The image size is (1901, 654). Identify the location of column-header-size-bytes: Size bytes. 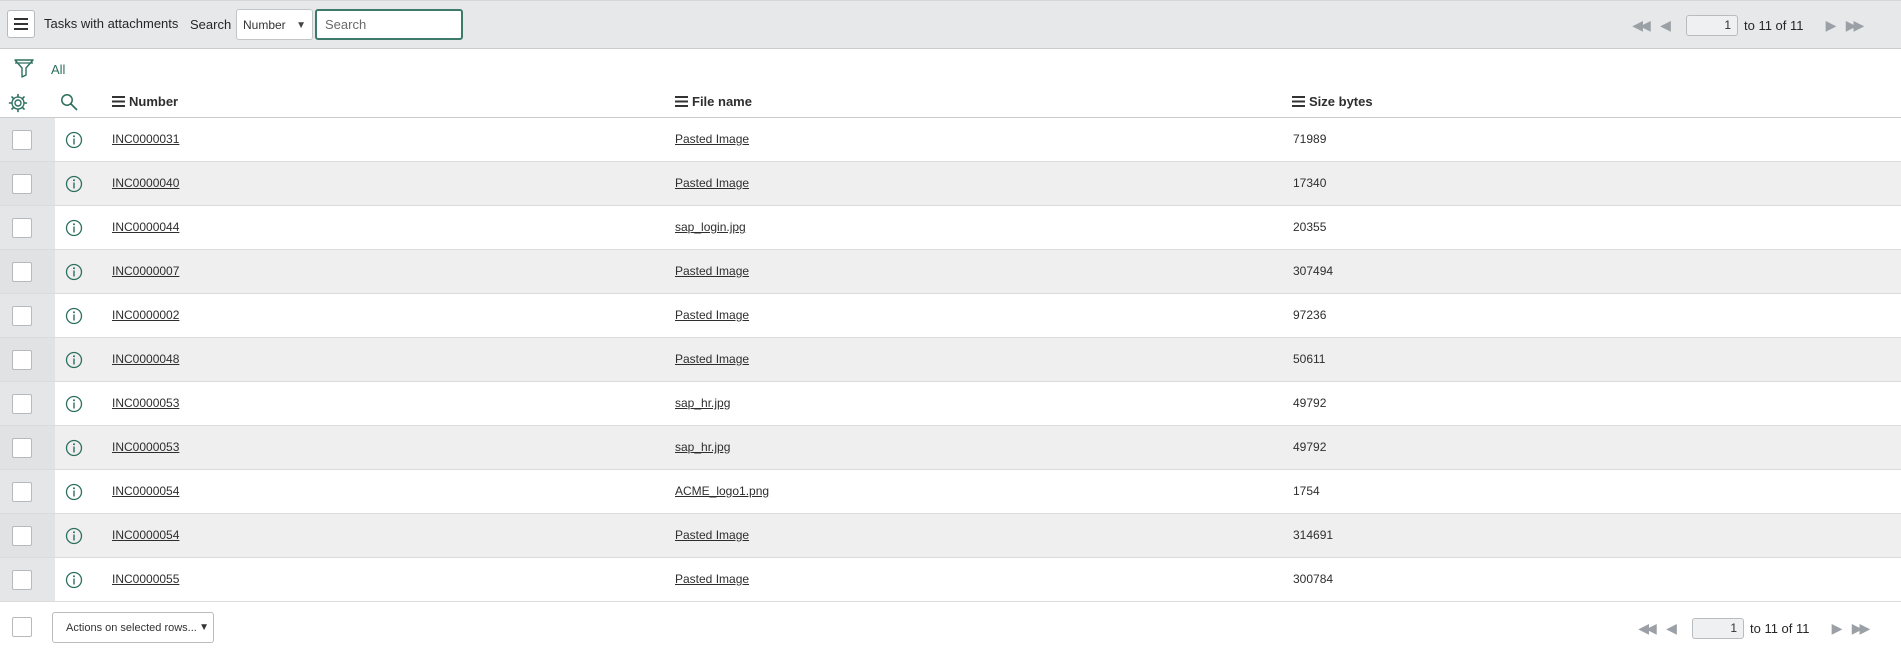
(1332, 101).